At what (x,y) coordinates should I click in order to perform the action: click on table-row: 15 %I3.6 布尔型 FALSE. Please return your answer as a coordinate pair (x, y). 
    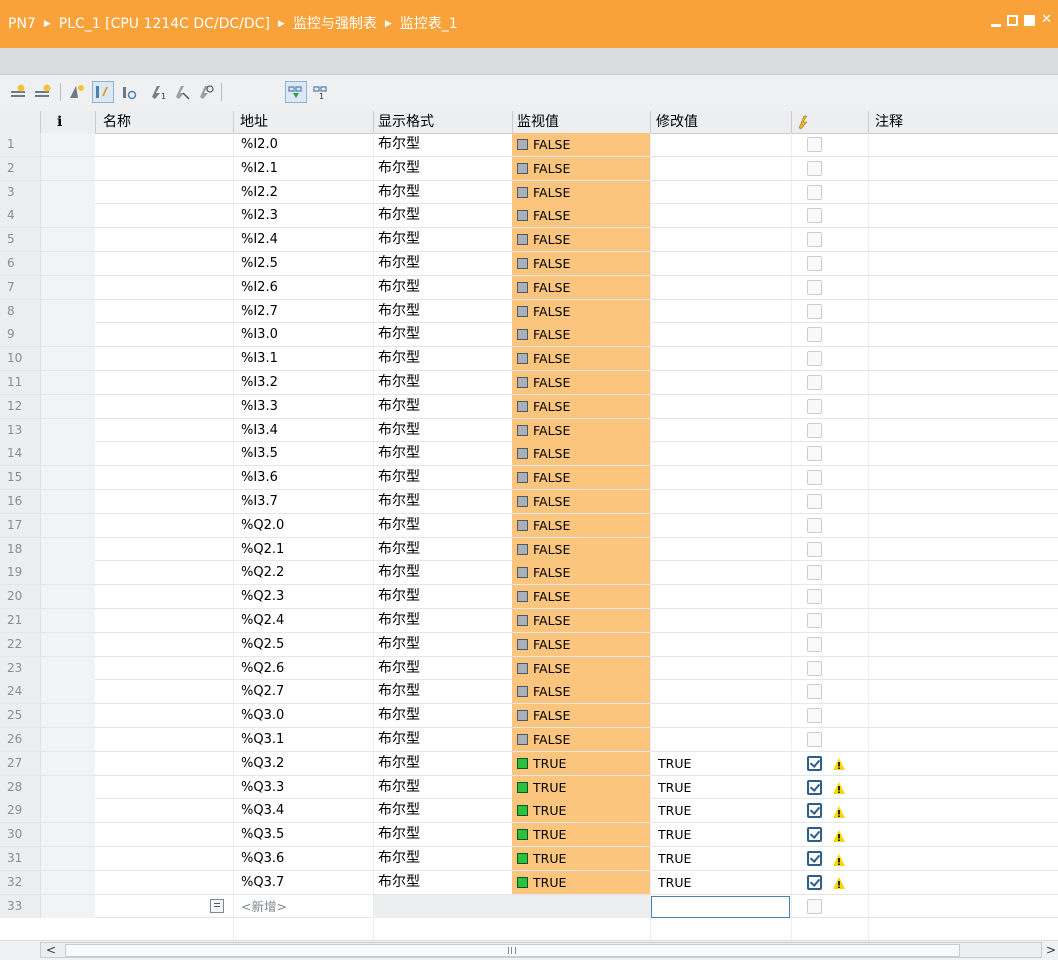
    Looking at the image, I should click on (529, 478).